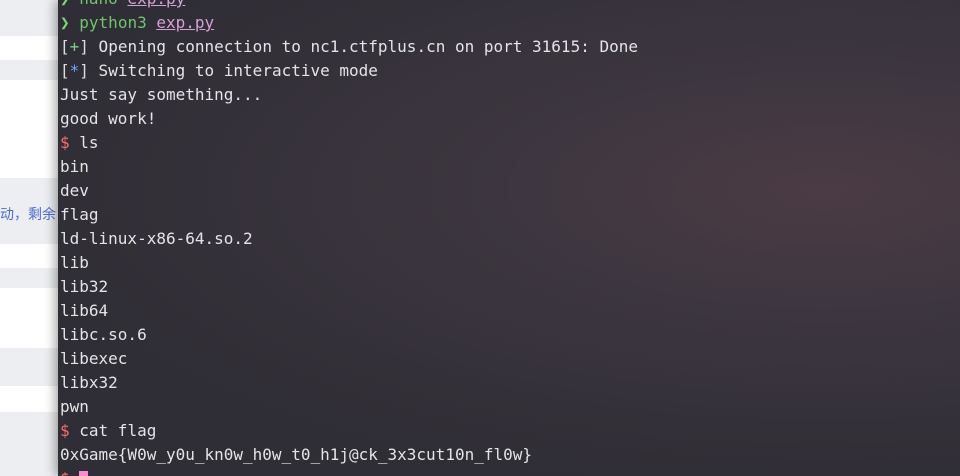 Image resolution: width=960 pixels, height=476 pixels. I want to click on output-text: dev, so click(74, 190).